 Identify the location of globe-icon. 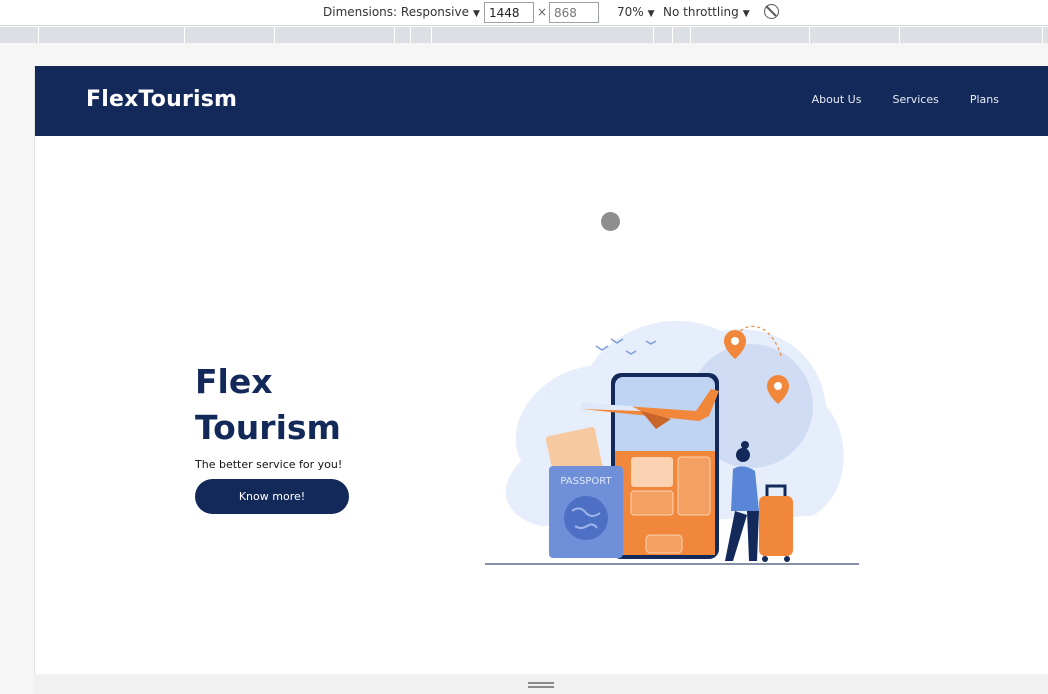
(586, 518).